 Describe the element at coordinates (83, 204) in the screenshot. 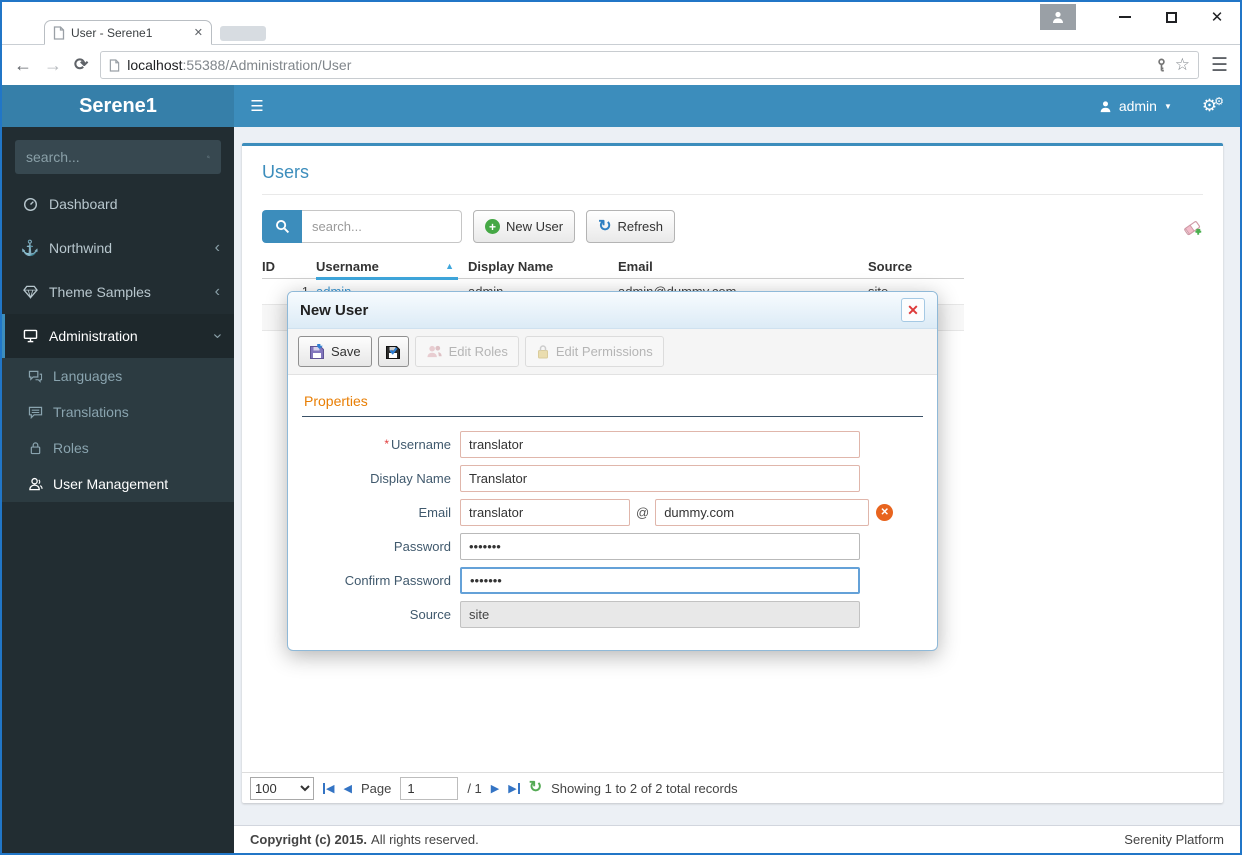

I see `sidebar-item-label: Dashboard` at that location.